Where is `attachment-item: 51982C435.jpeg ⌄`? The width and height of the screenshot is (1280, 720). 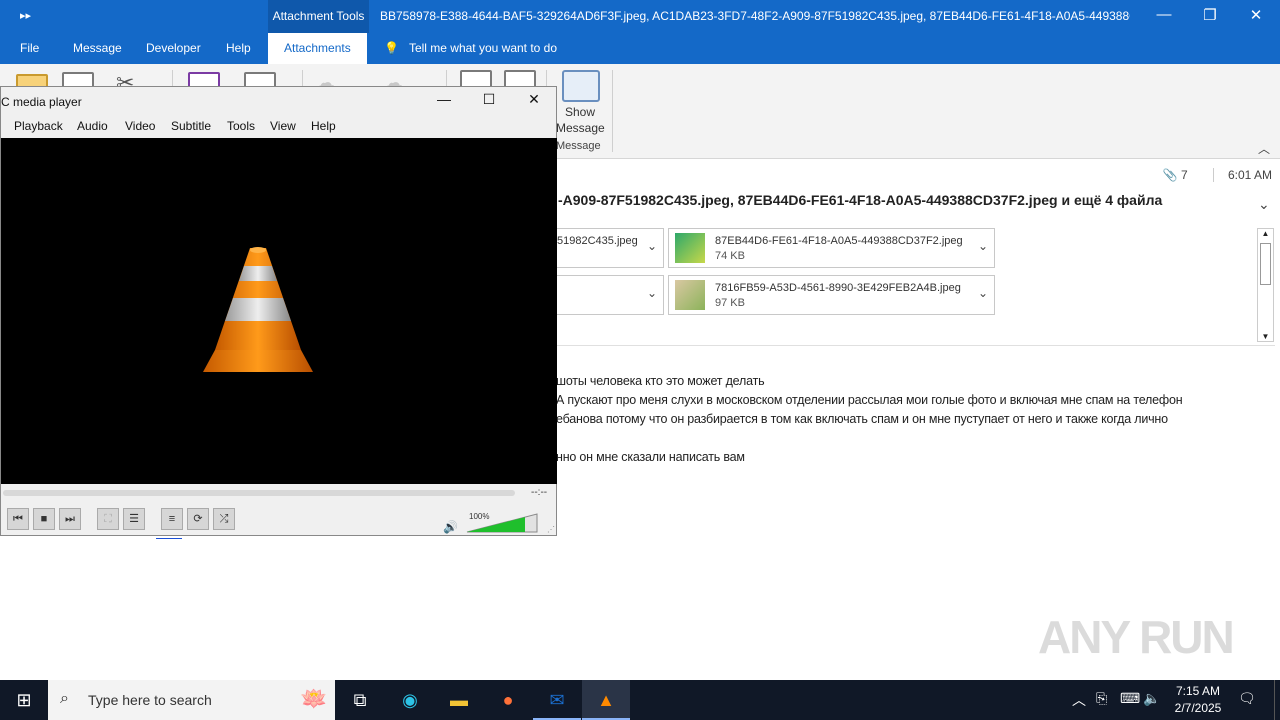 attachment-item: 51982C435.jpeg ⌄ is located at coordinates (602, 248).